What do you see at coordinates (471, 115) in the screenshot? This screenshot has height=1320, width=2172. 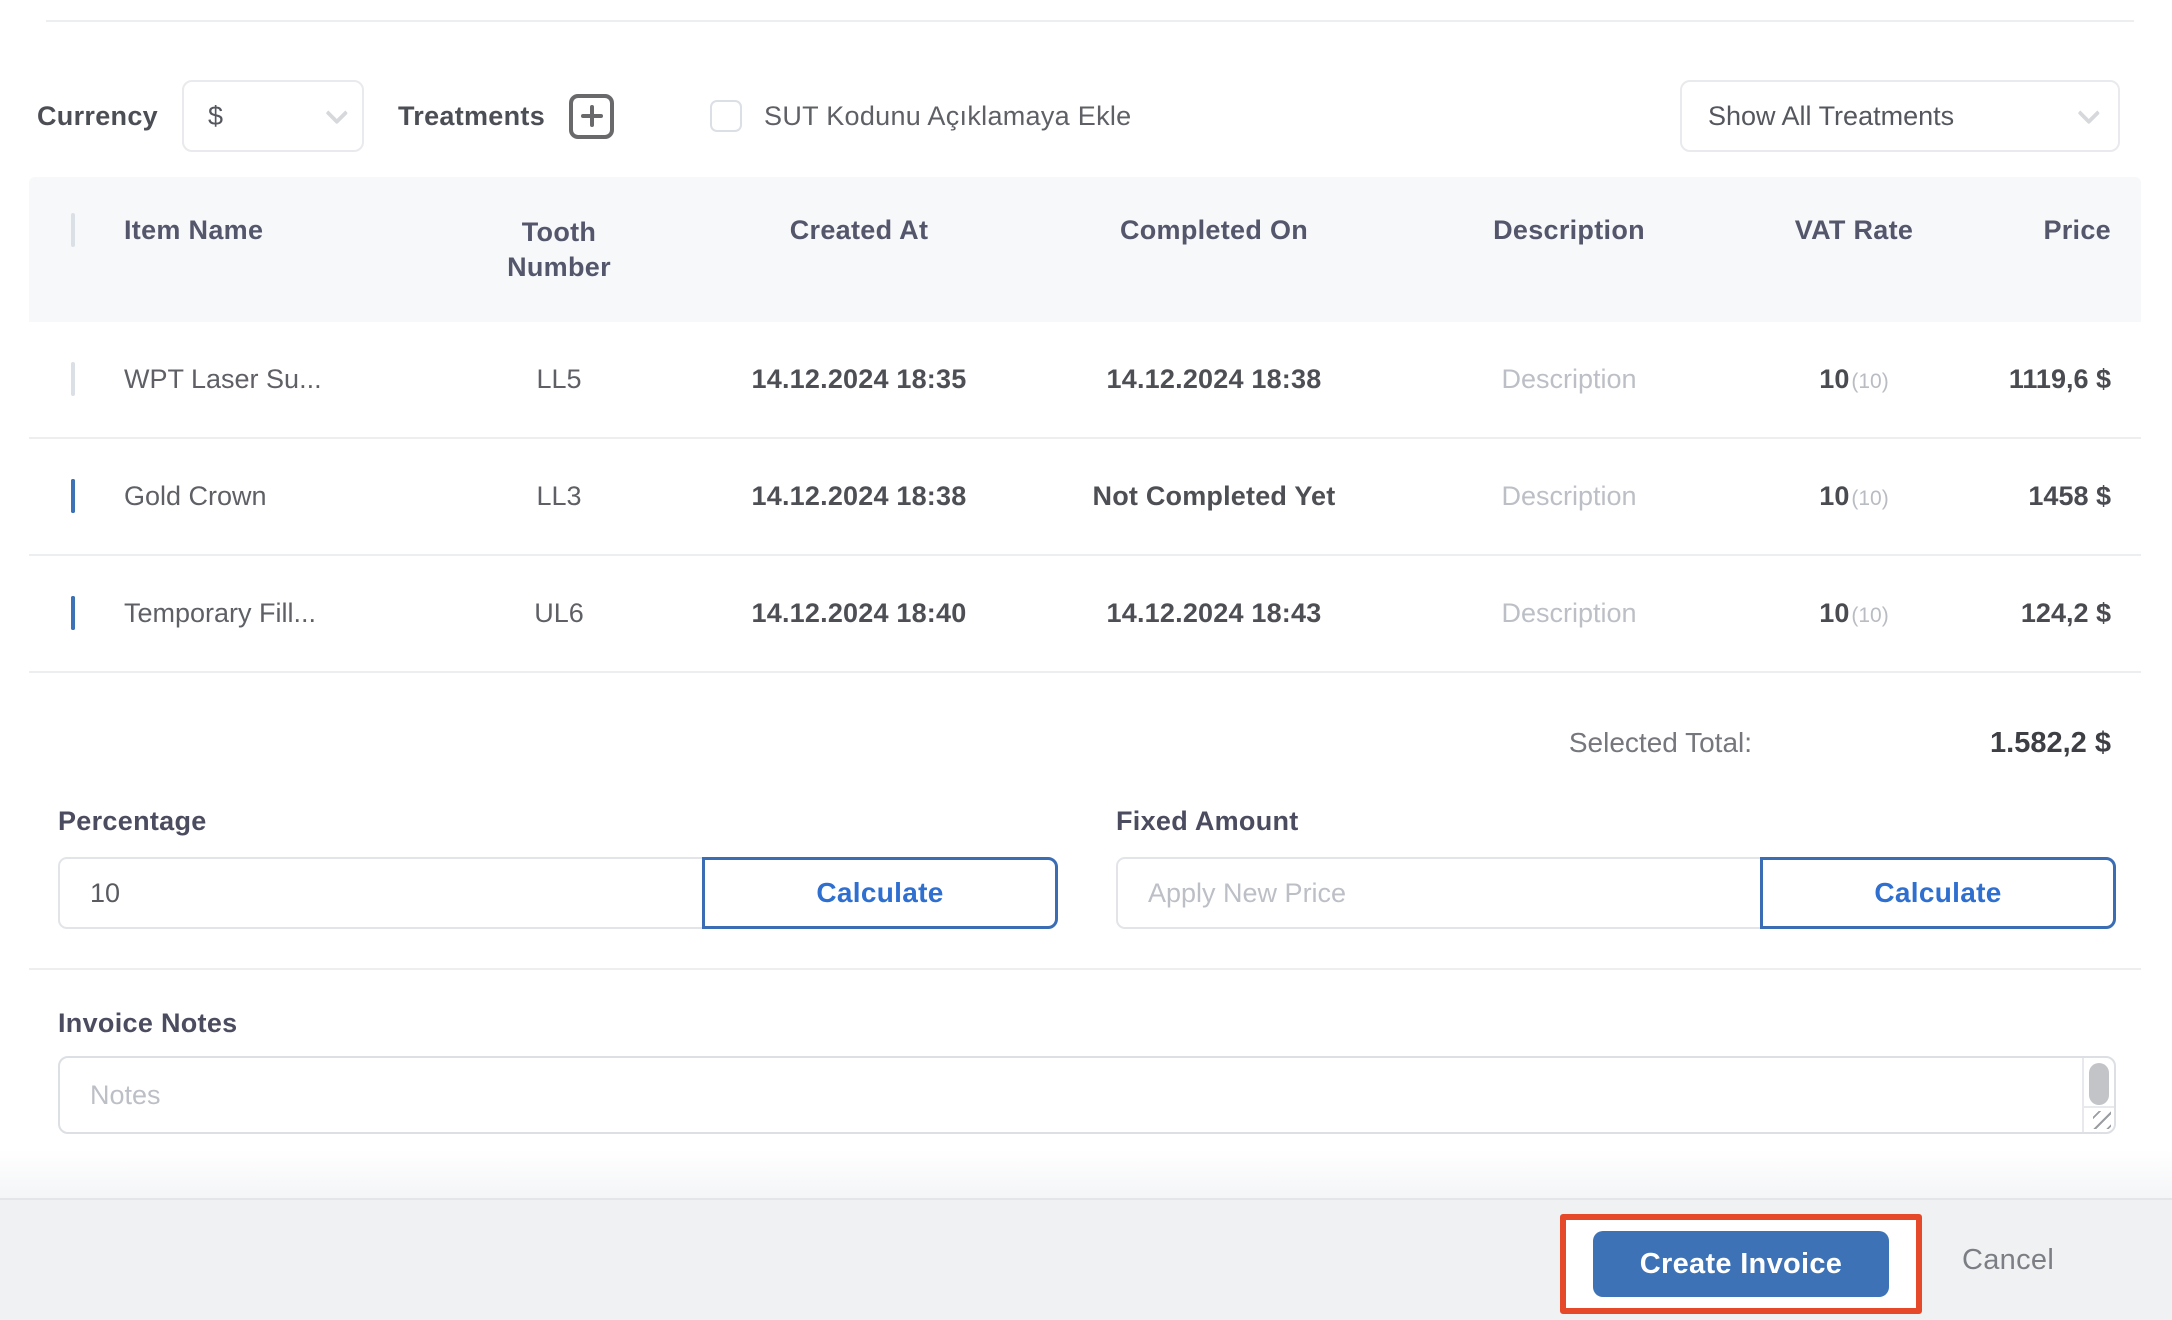 I see `treatments-label: Treatments` at bounding box center [471, 115].